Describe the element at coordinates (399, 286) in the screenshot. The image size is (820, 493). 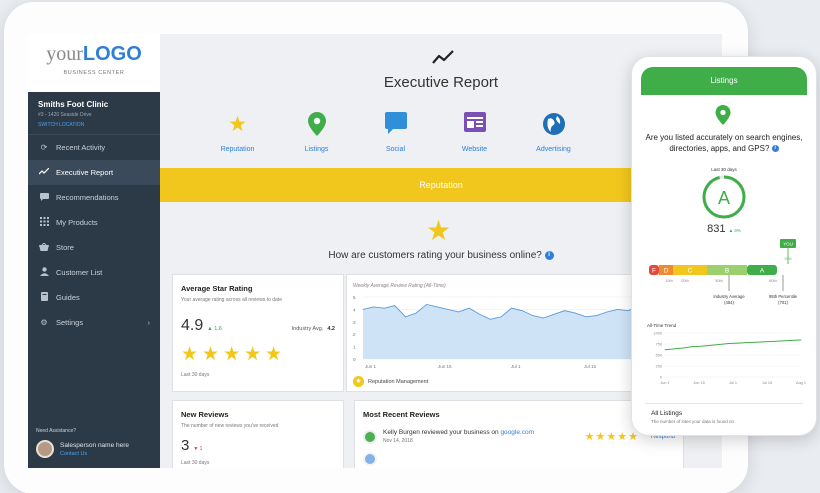
I see `chart-title: Weekly Average Review Rating (All-Time)` at that location.